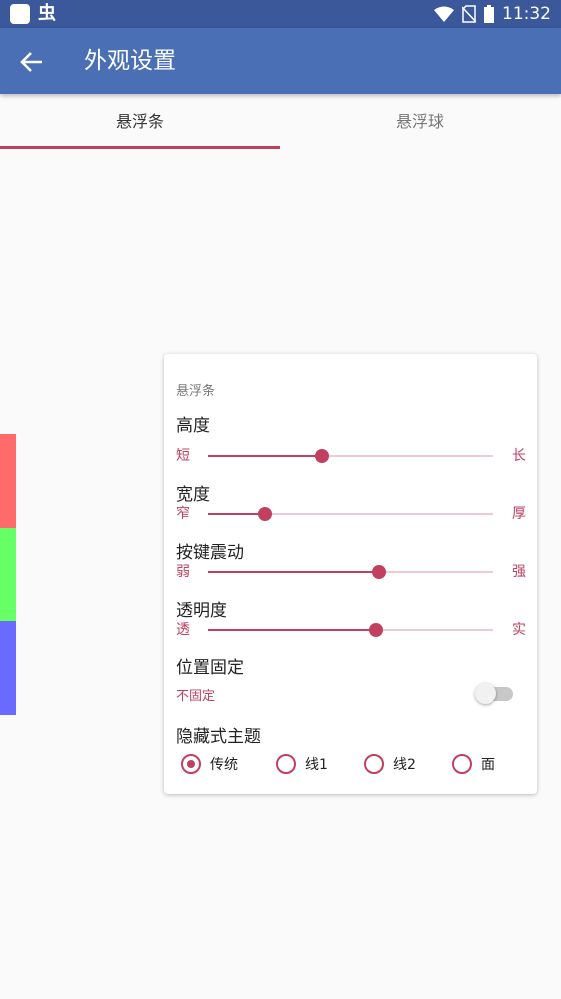 Image resolution: width=561 pixels, height=999 pixels. What do you see at coordinates (526, 14) in the screenshot?
I see `status-time: 11:32` at bounding box center [526, 14].